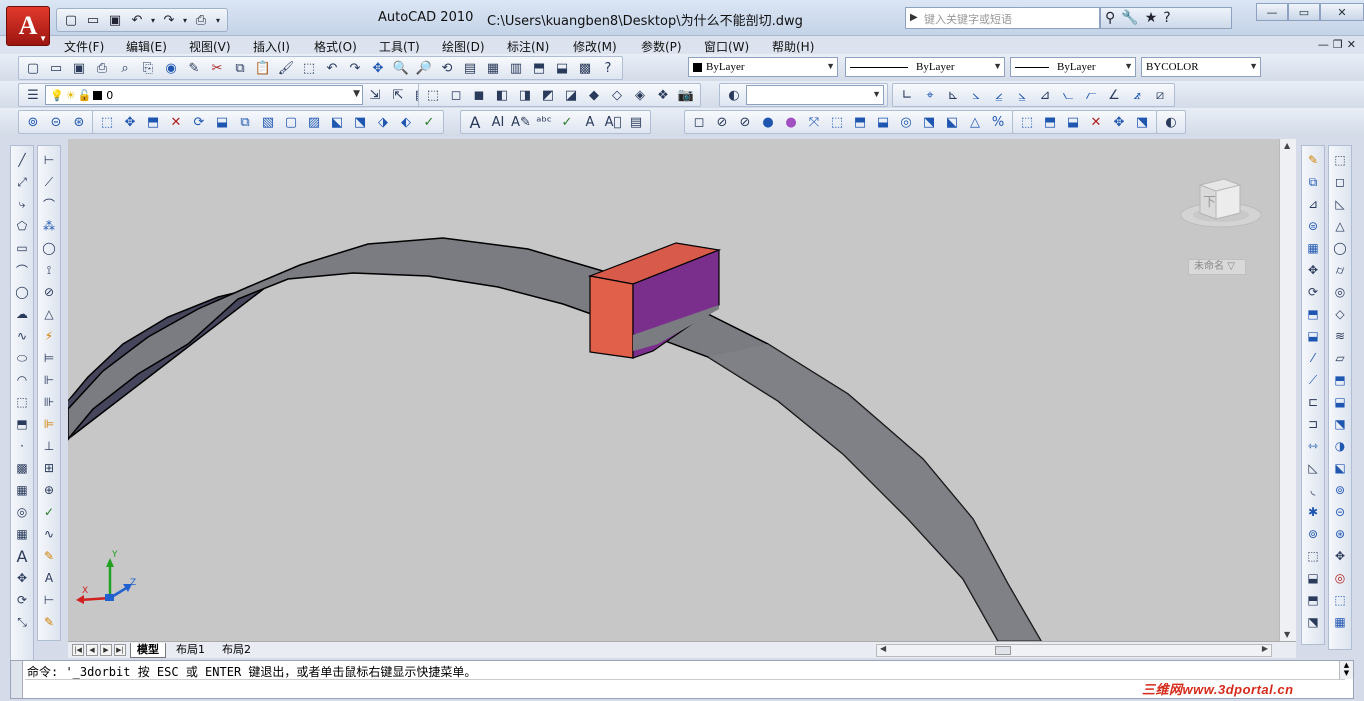  Describe the element at coordinates (1340, 578) in the screenshot. I see `3d-rotate-gizmo-icon: ◎` at that location.